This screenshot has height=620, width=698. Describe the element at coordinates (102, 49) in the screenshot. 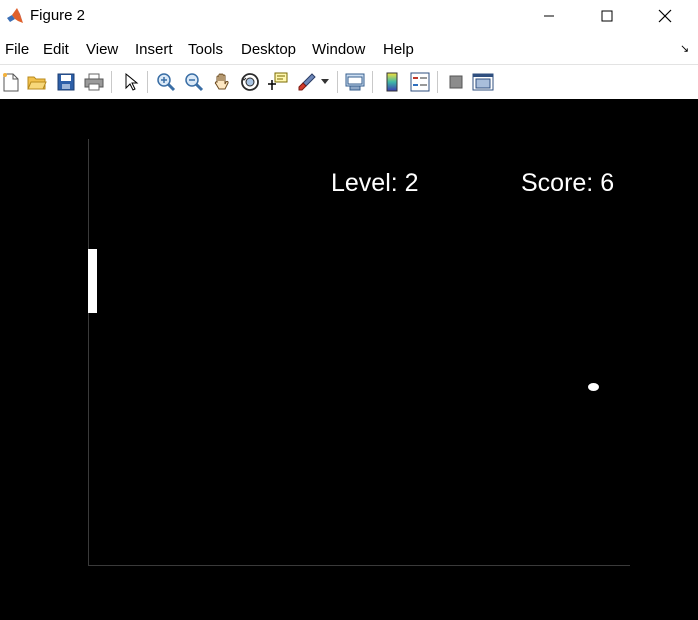

I see `menu-view: View` at that location.